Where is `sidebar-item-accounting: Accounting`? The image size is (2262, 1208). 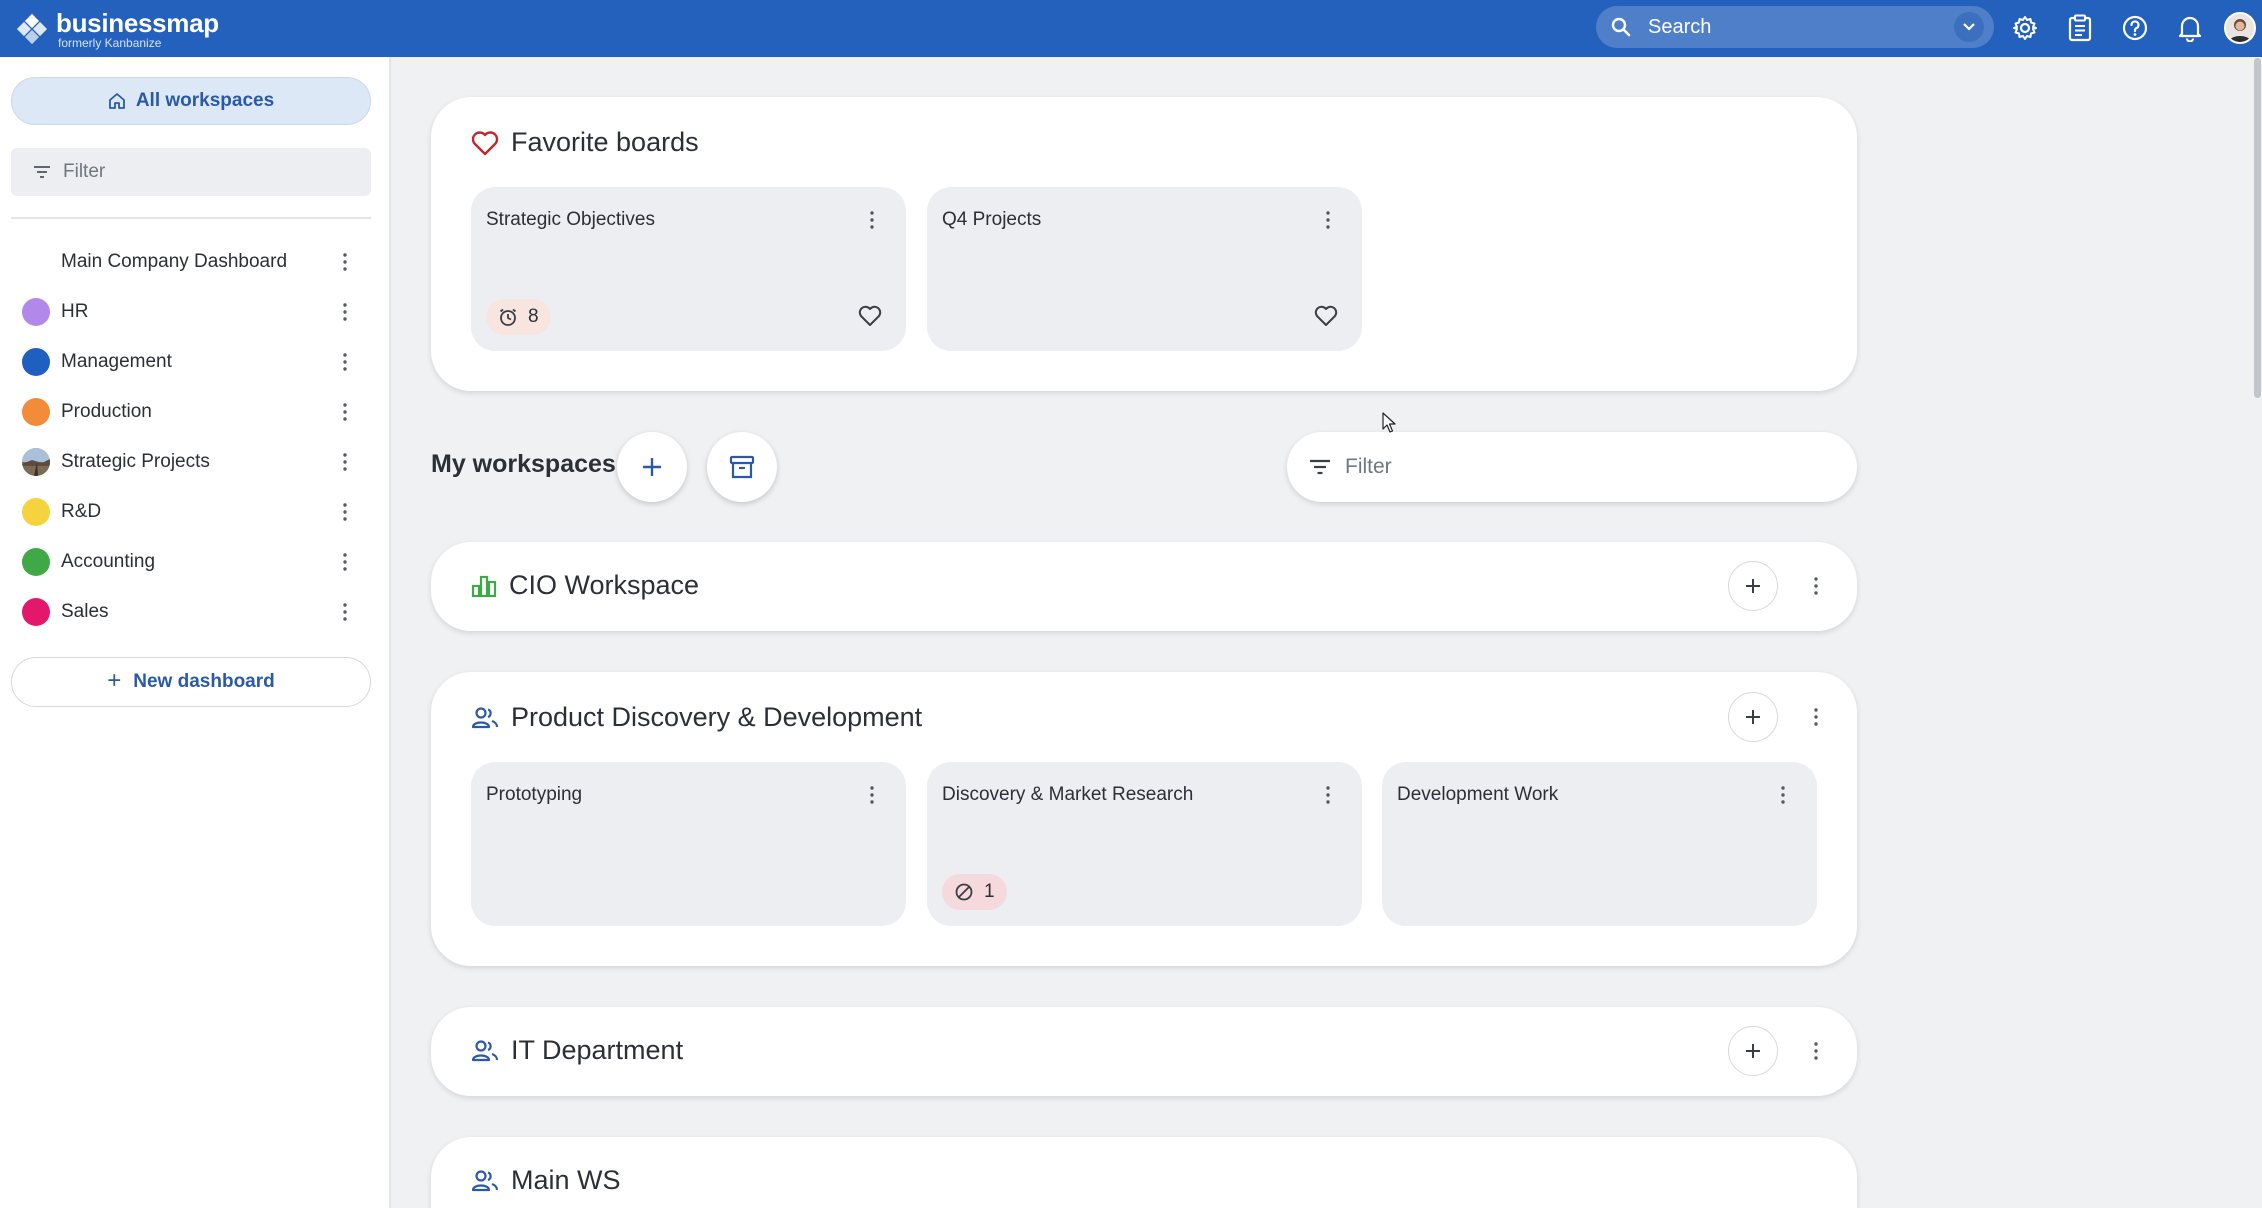 sidebar-item-accounting: Accounting is located at coordinates (195, 562).